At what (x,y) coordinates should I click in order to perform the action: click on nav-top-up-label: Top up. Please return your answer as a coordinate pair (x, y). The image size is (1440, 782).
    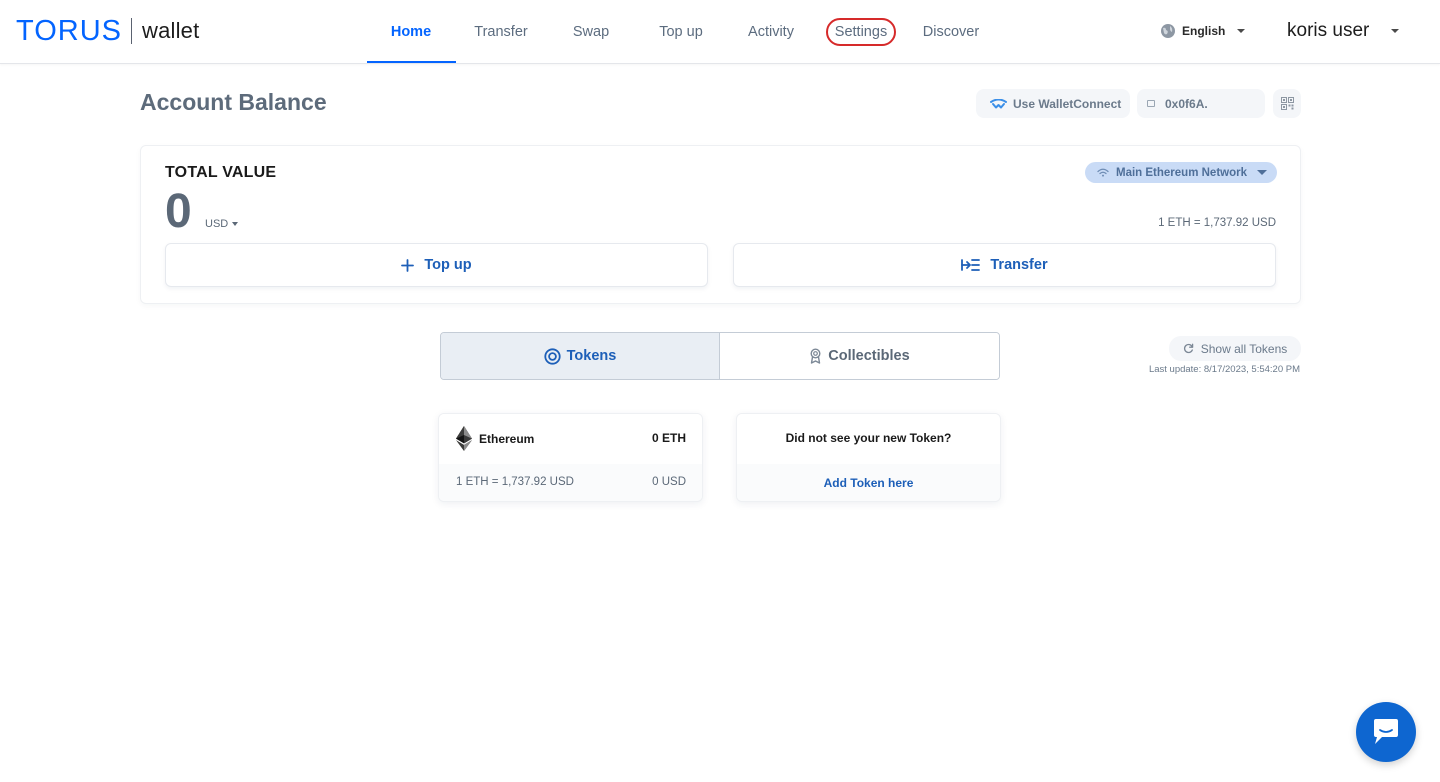
    Looking at the image, I should click on (681, 32).